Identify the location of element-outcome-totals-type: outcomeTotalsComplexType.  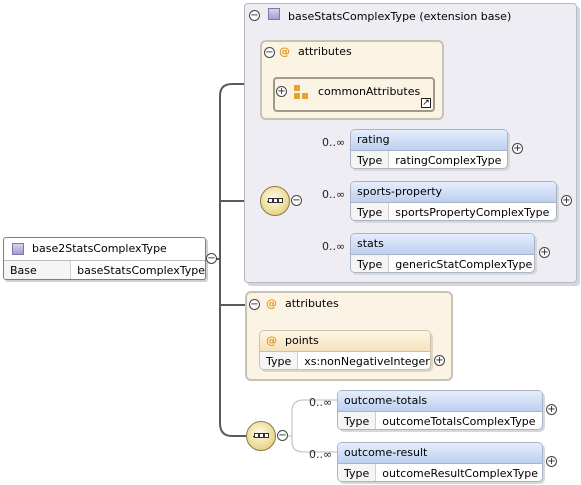
(459, 421).